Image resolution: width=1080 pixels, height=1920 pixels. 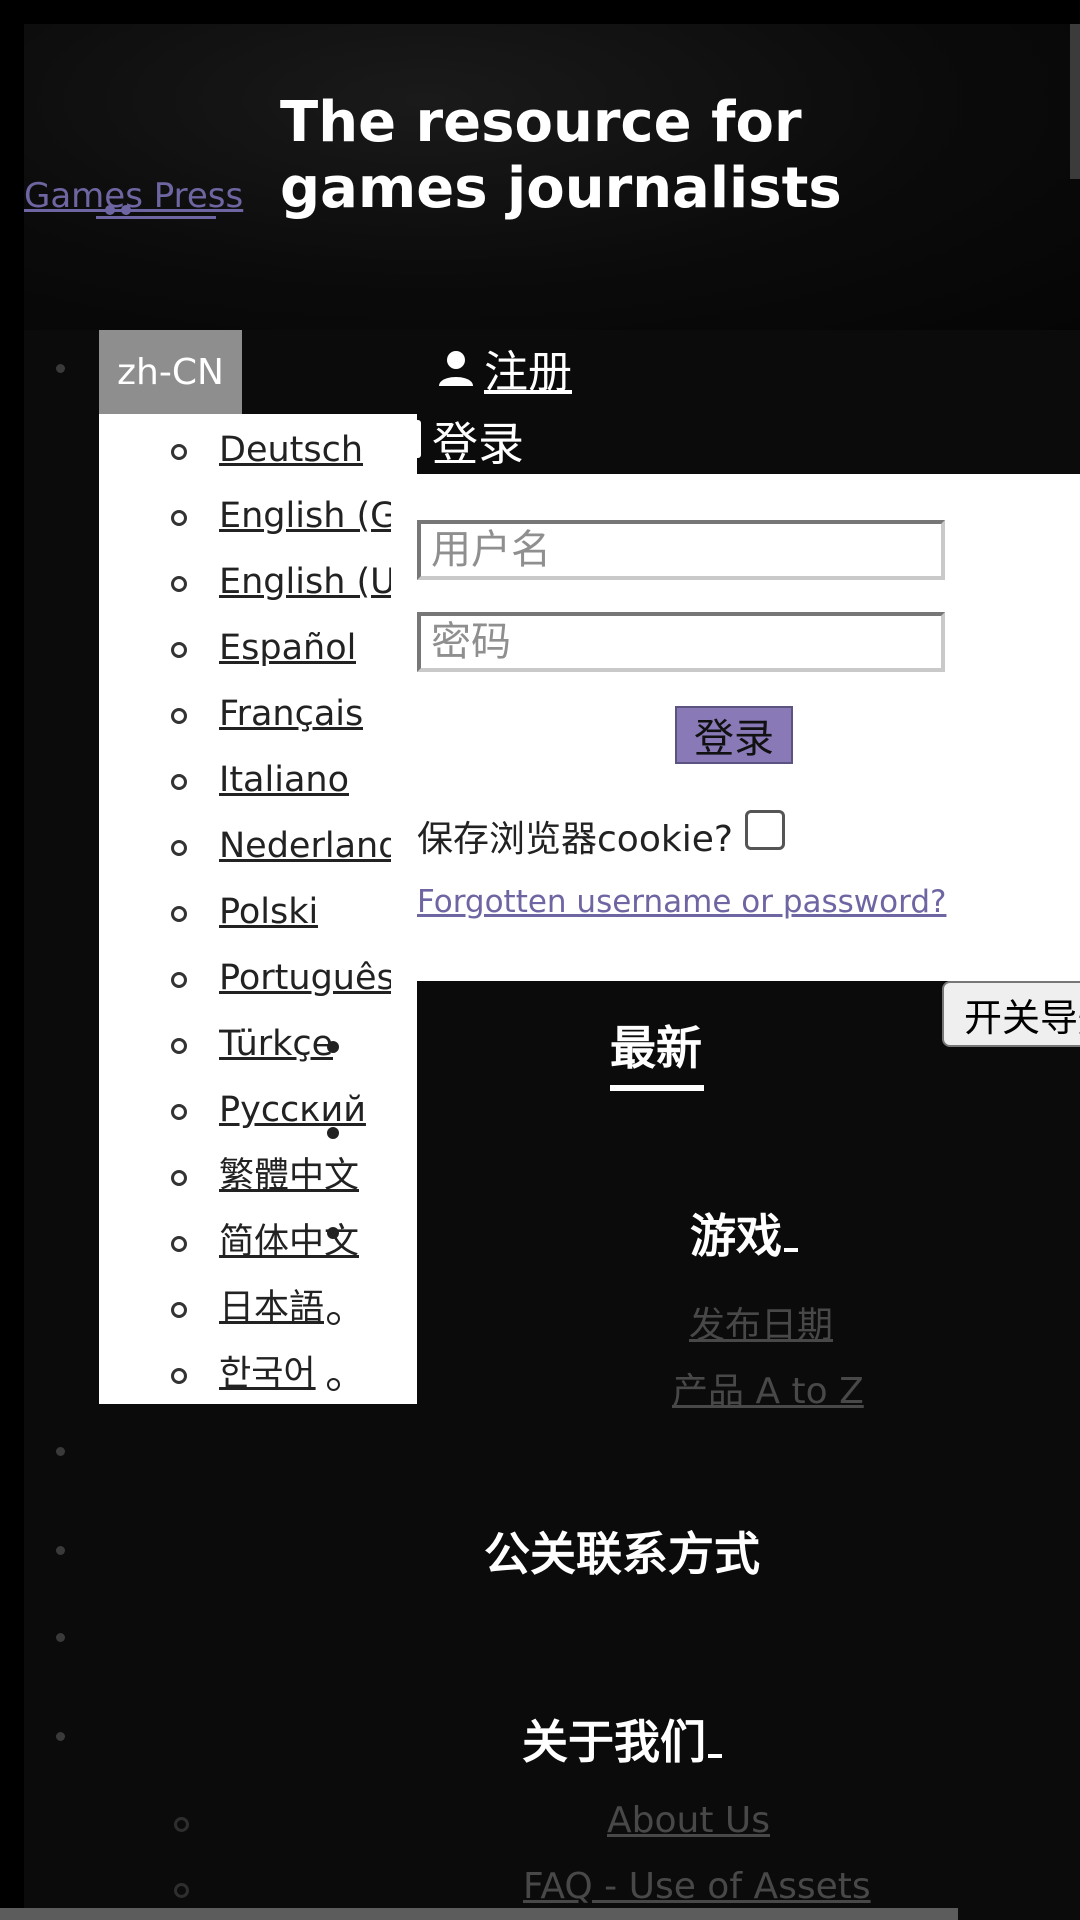 I want to click on vertical-scrollbar, so click(x=1075, y=101).